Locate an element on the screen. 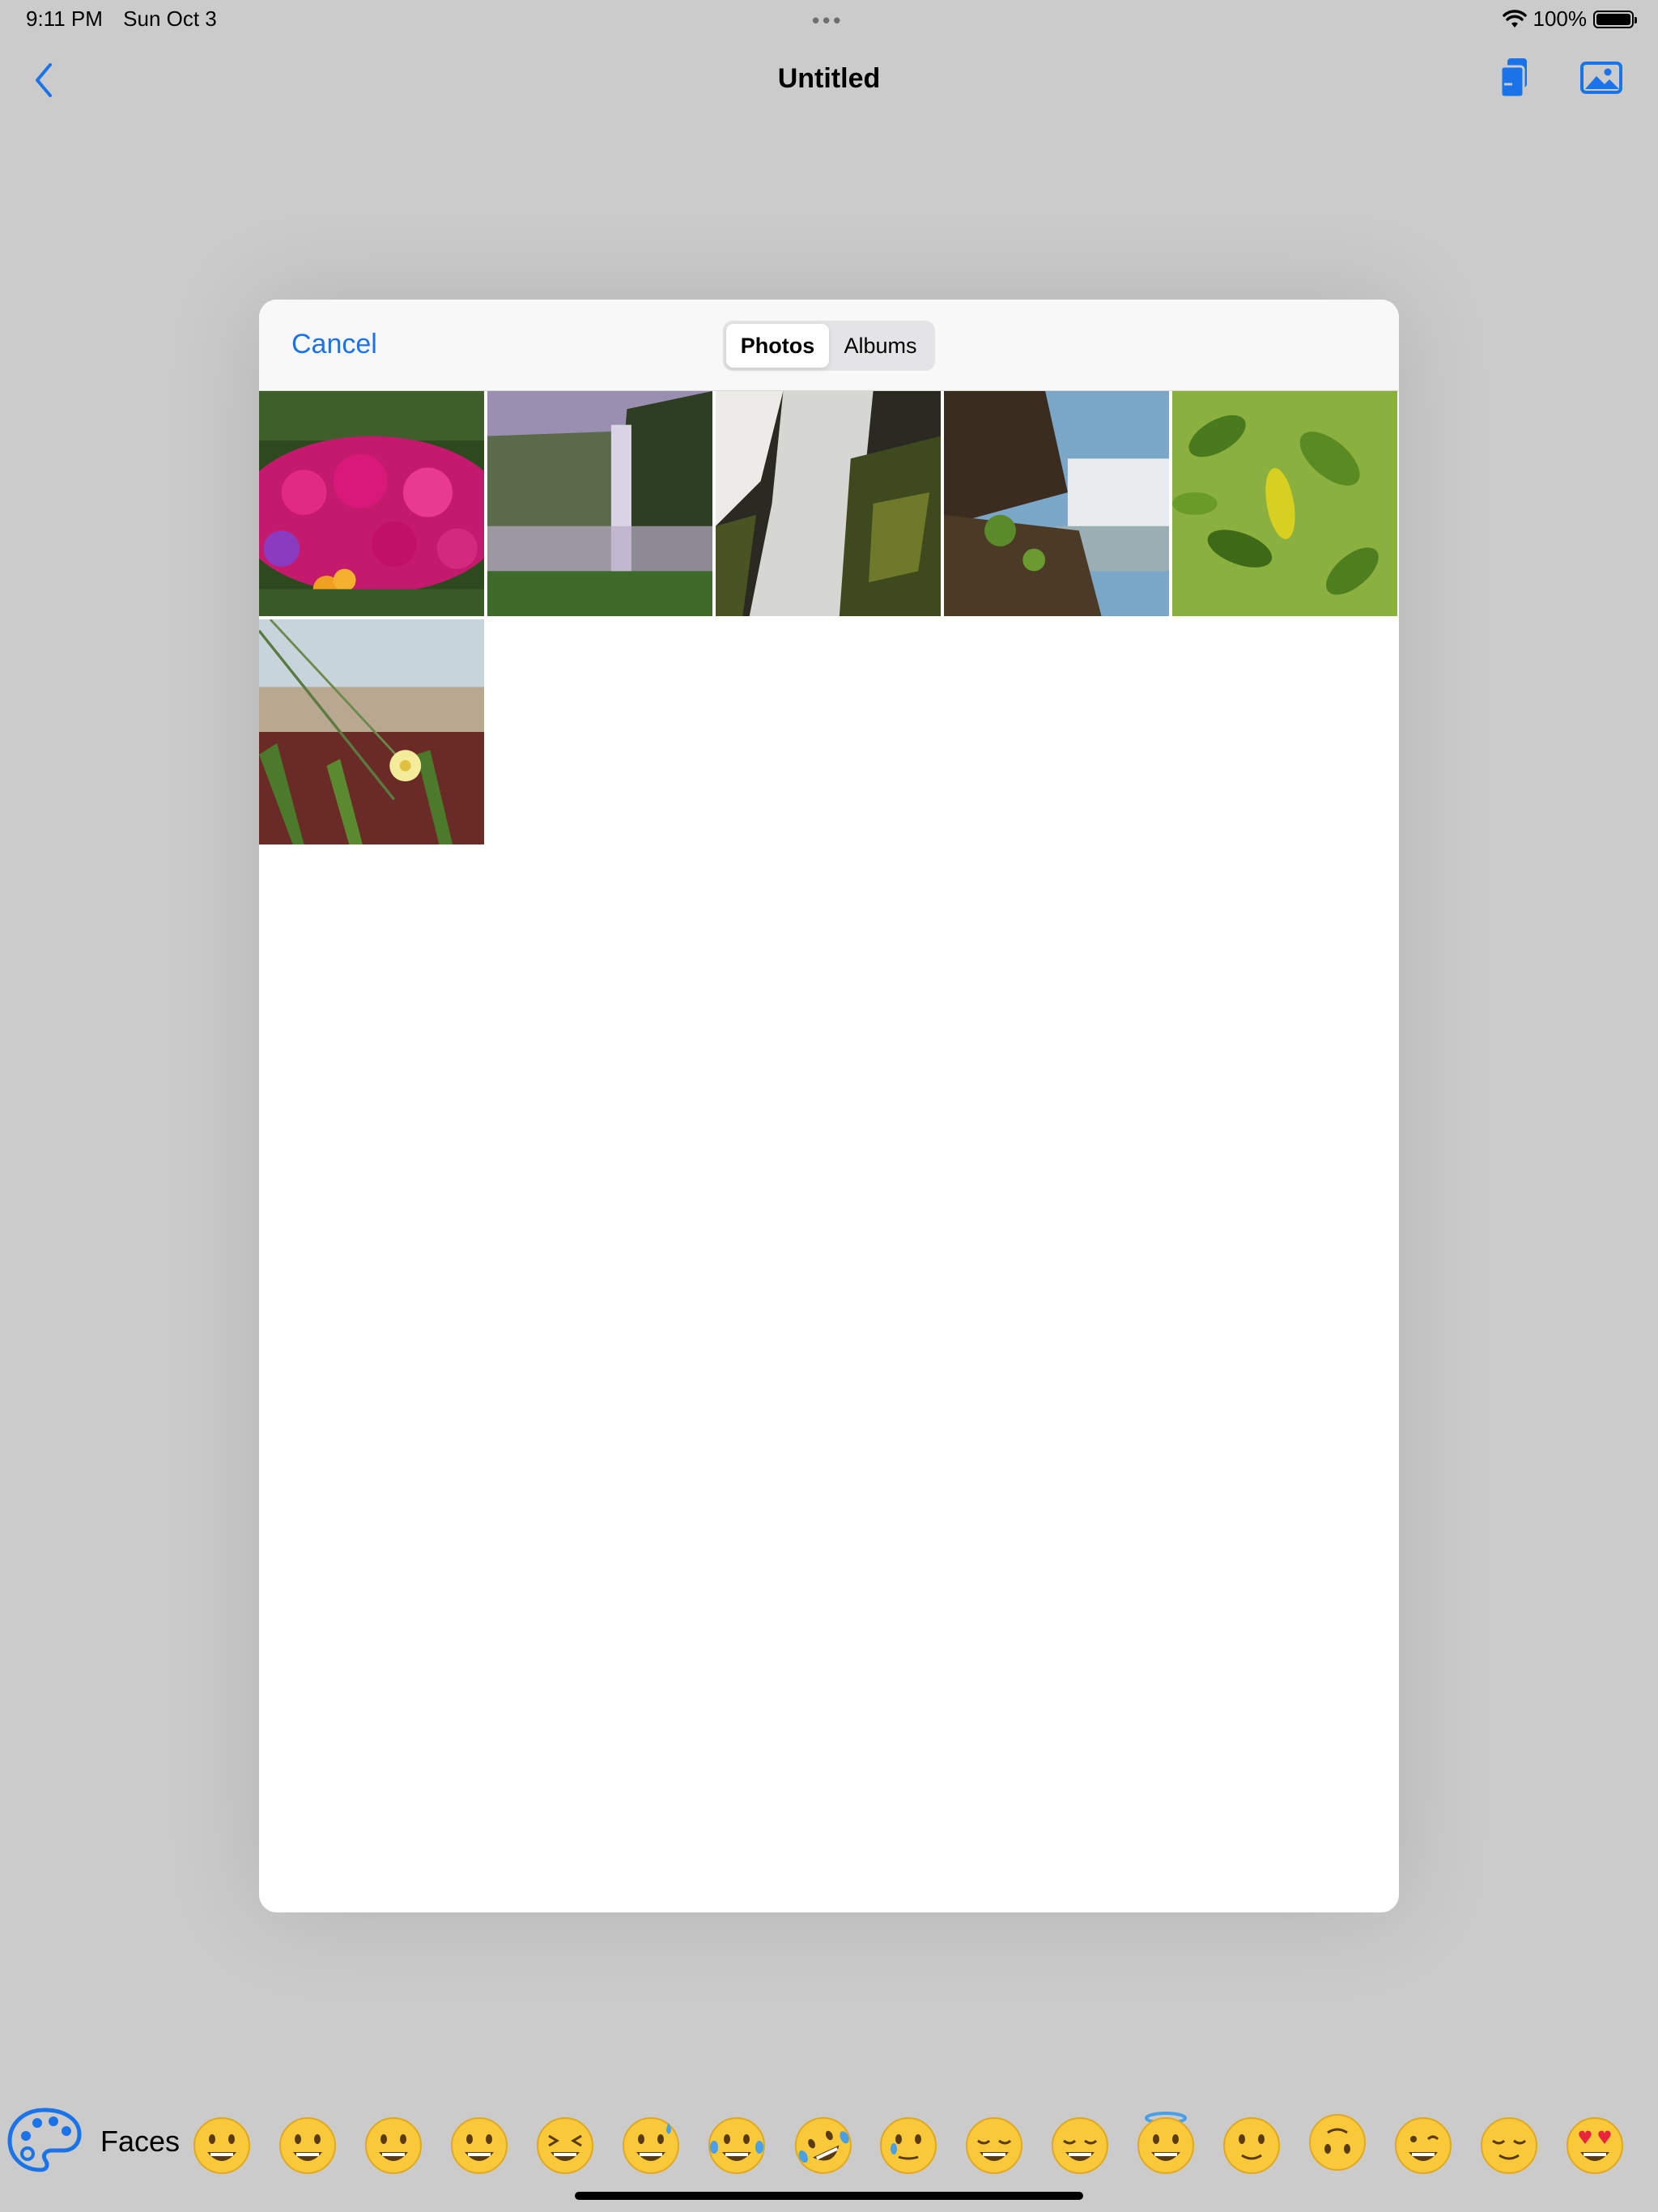 This screenshot has width=1658, height=2212. emoji-cry-smile is located at coordinates (908, 2144).